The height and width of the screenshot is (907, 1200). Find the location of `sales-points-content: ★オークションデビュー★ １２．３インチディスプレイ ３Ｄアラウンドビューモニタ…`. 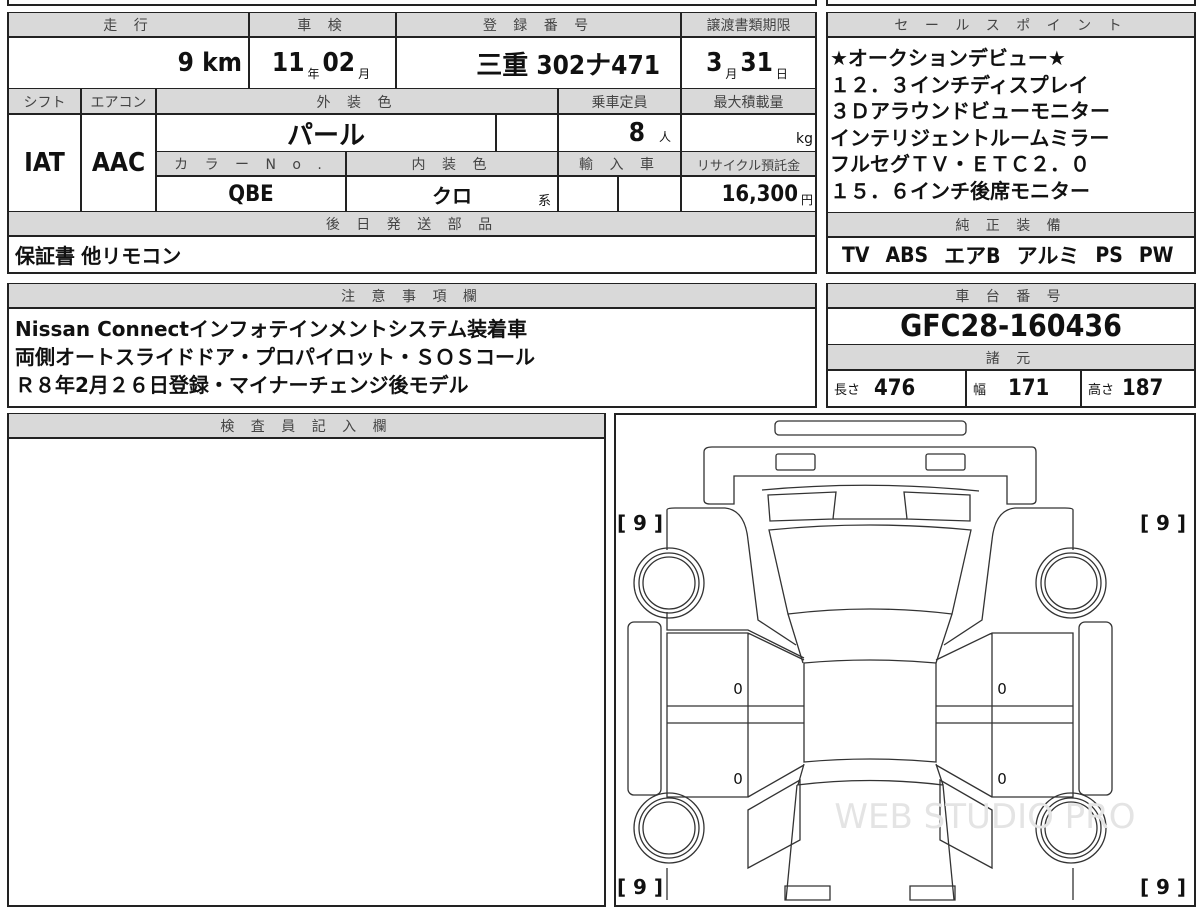

sales-points-content: ★オークションデビュー★ １２．３インチディスプレイ ３Ｄアラウンドビューモニタ… is located at coordinates (1011, 125).